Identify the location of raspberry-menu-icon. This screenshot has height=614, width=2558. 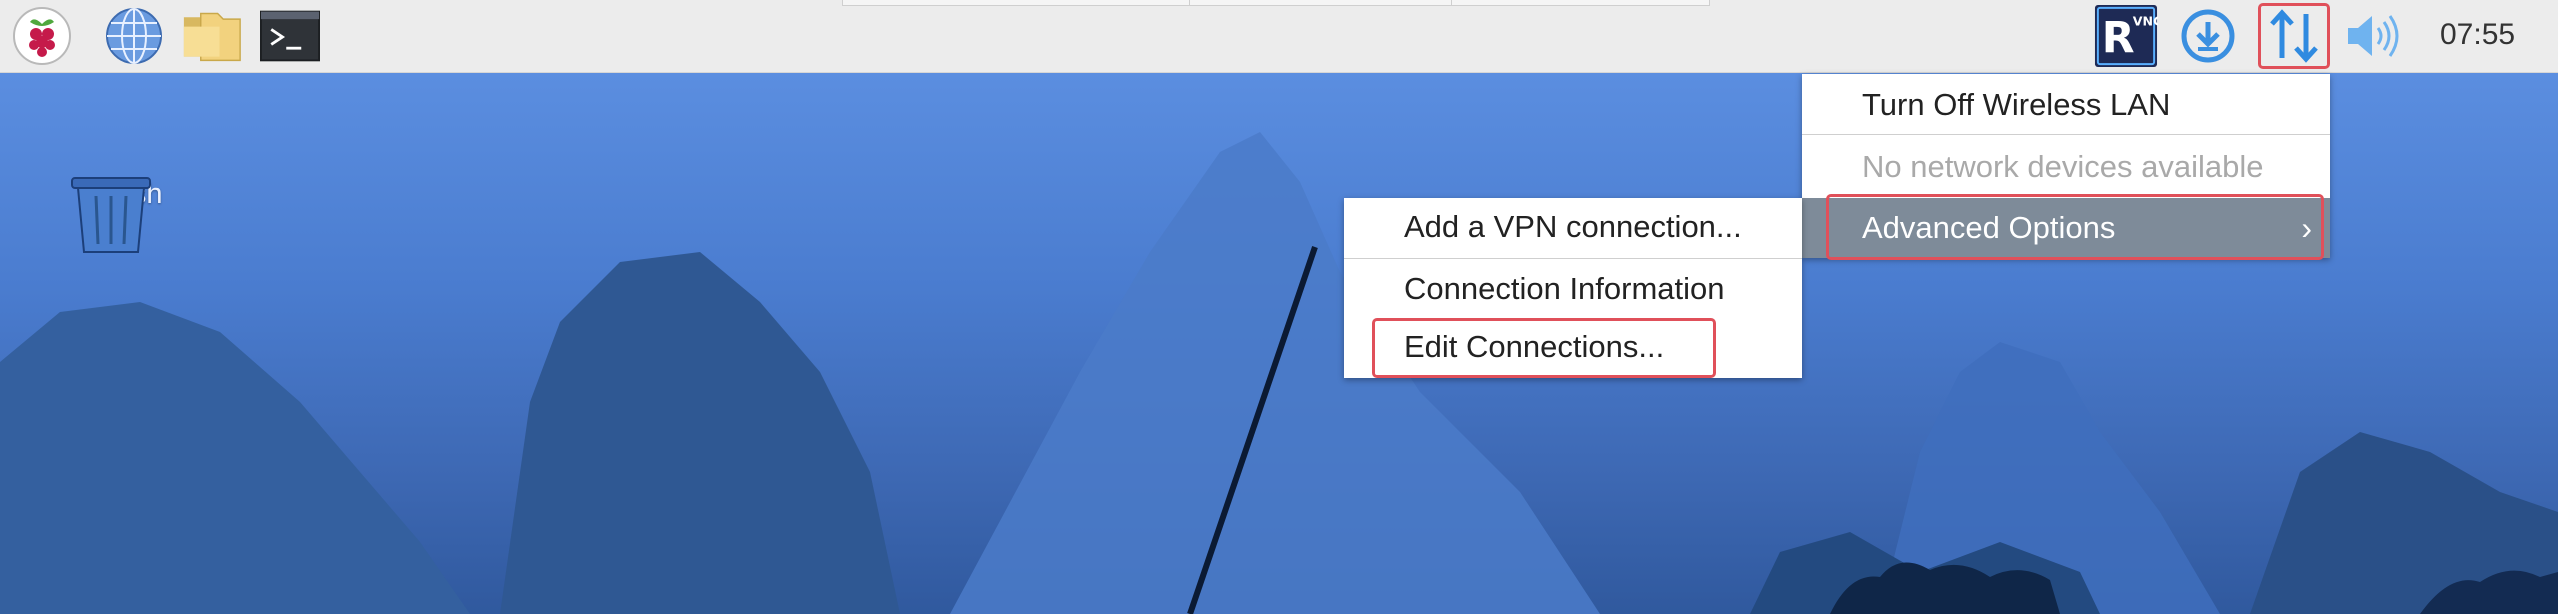
(42, 36).